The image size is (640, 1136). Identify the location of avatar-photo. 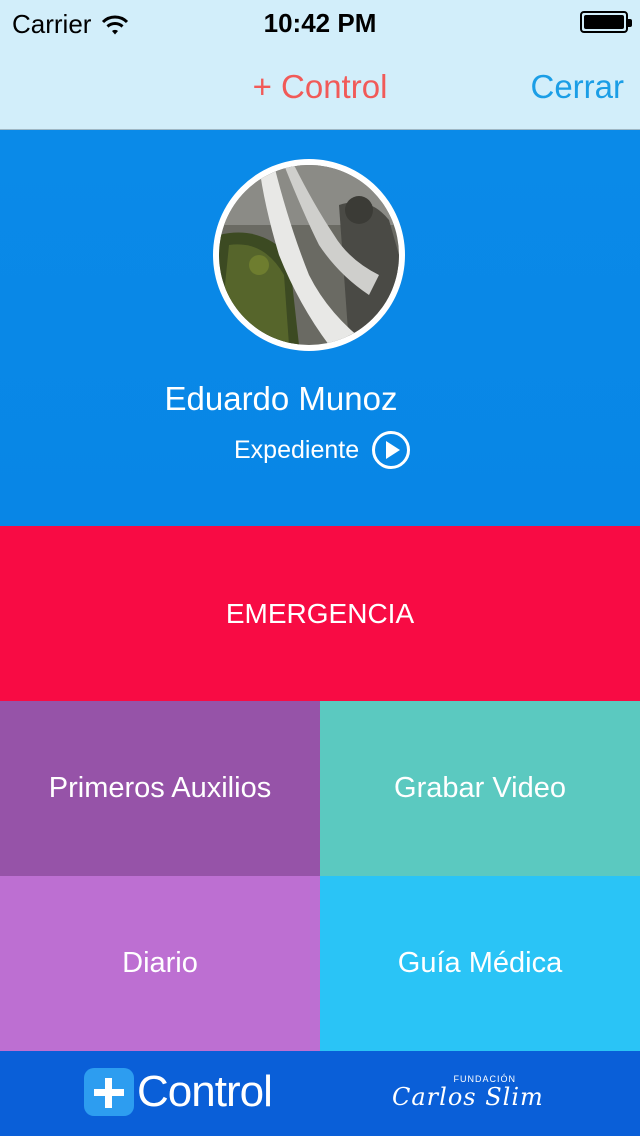
(309, 255).